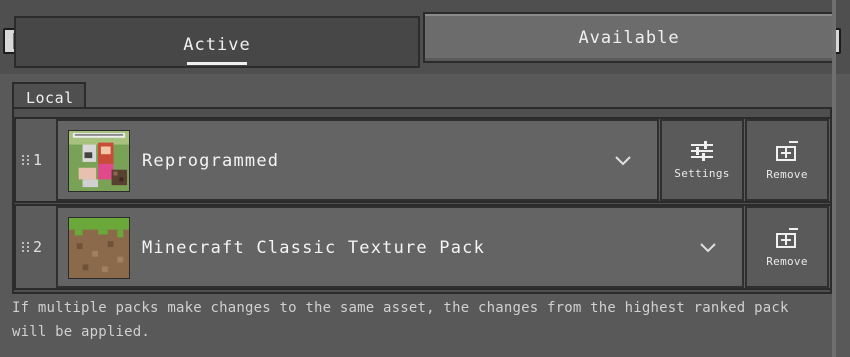 Image resolution: width=850 pixels, height=357 pixels. What do you see at coordinates (38, 247) in the screenshot?
I see `rank-number: 2` at bounding box center [38, 247].